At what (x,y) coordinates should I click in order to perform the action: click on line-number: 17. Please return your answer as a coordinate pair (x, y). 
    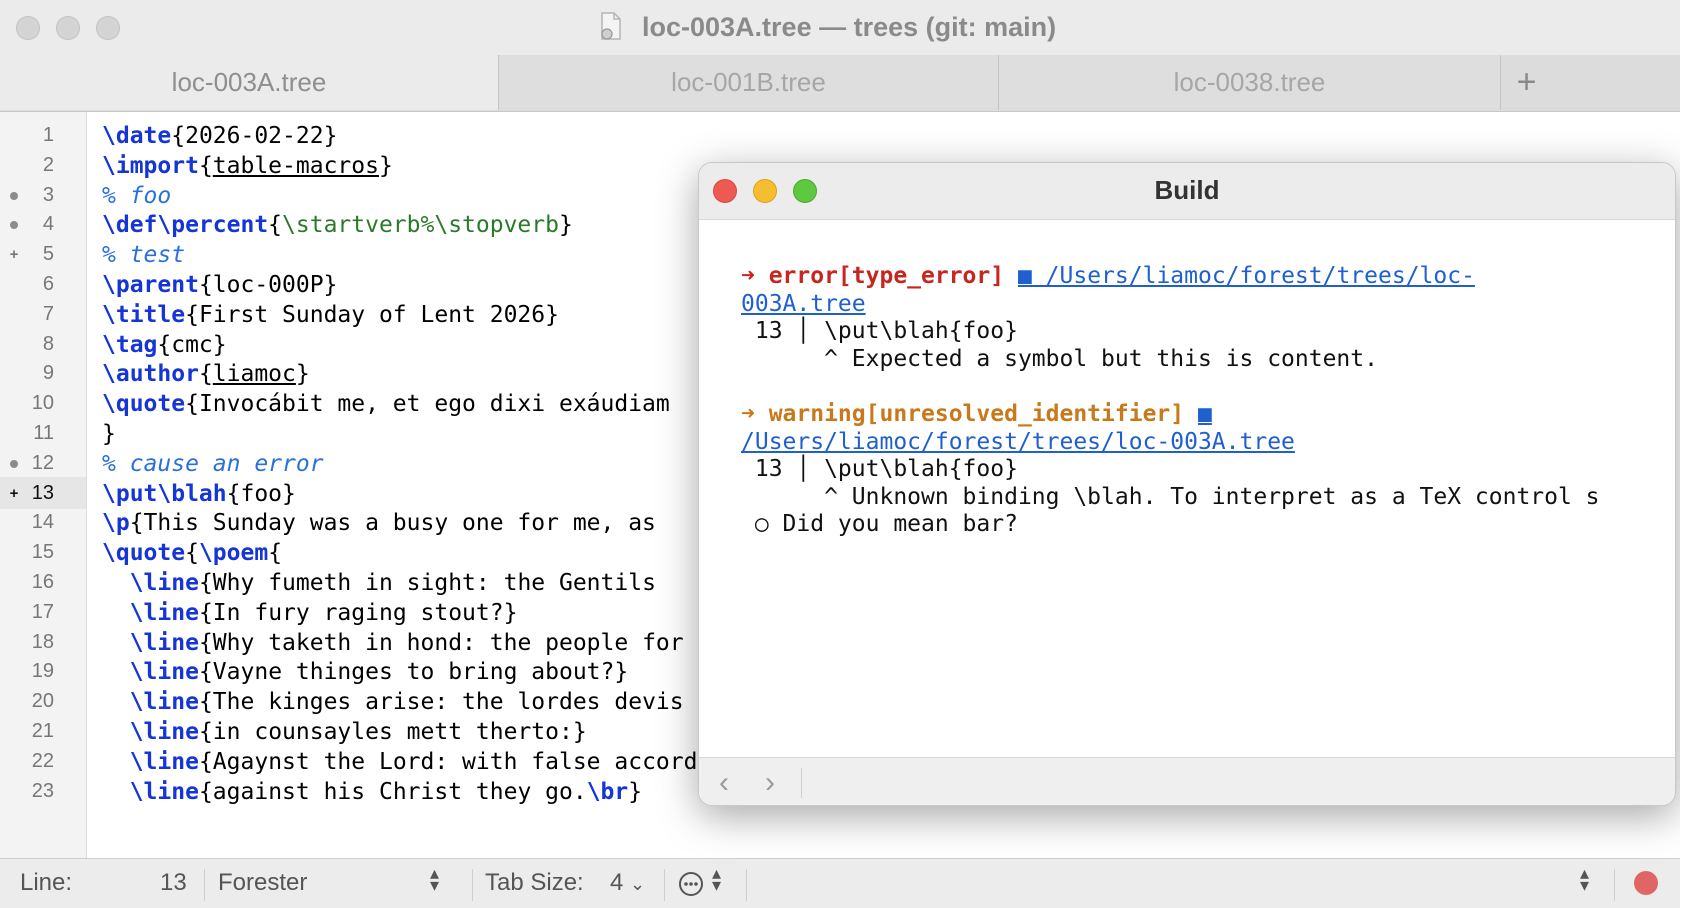
    Looking at the image, I should click on (42, 611).